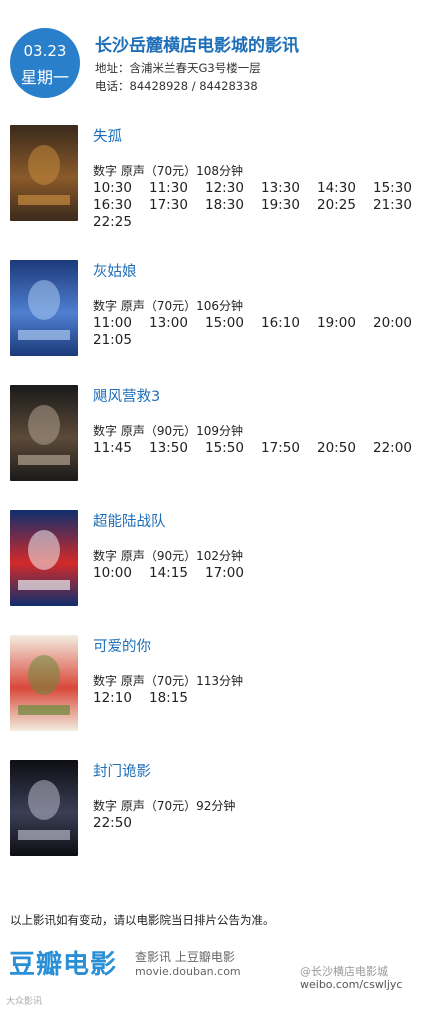  Describe the element at coordinates (280, 448) in the screenshot. I see `showtime: 17:50` at that location.